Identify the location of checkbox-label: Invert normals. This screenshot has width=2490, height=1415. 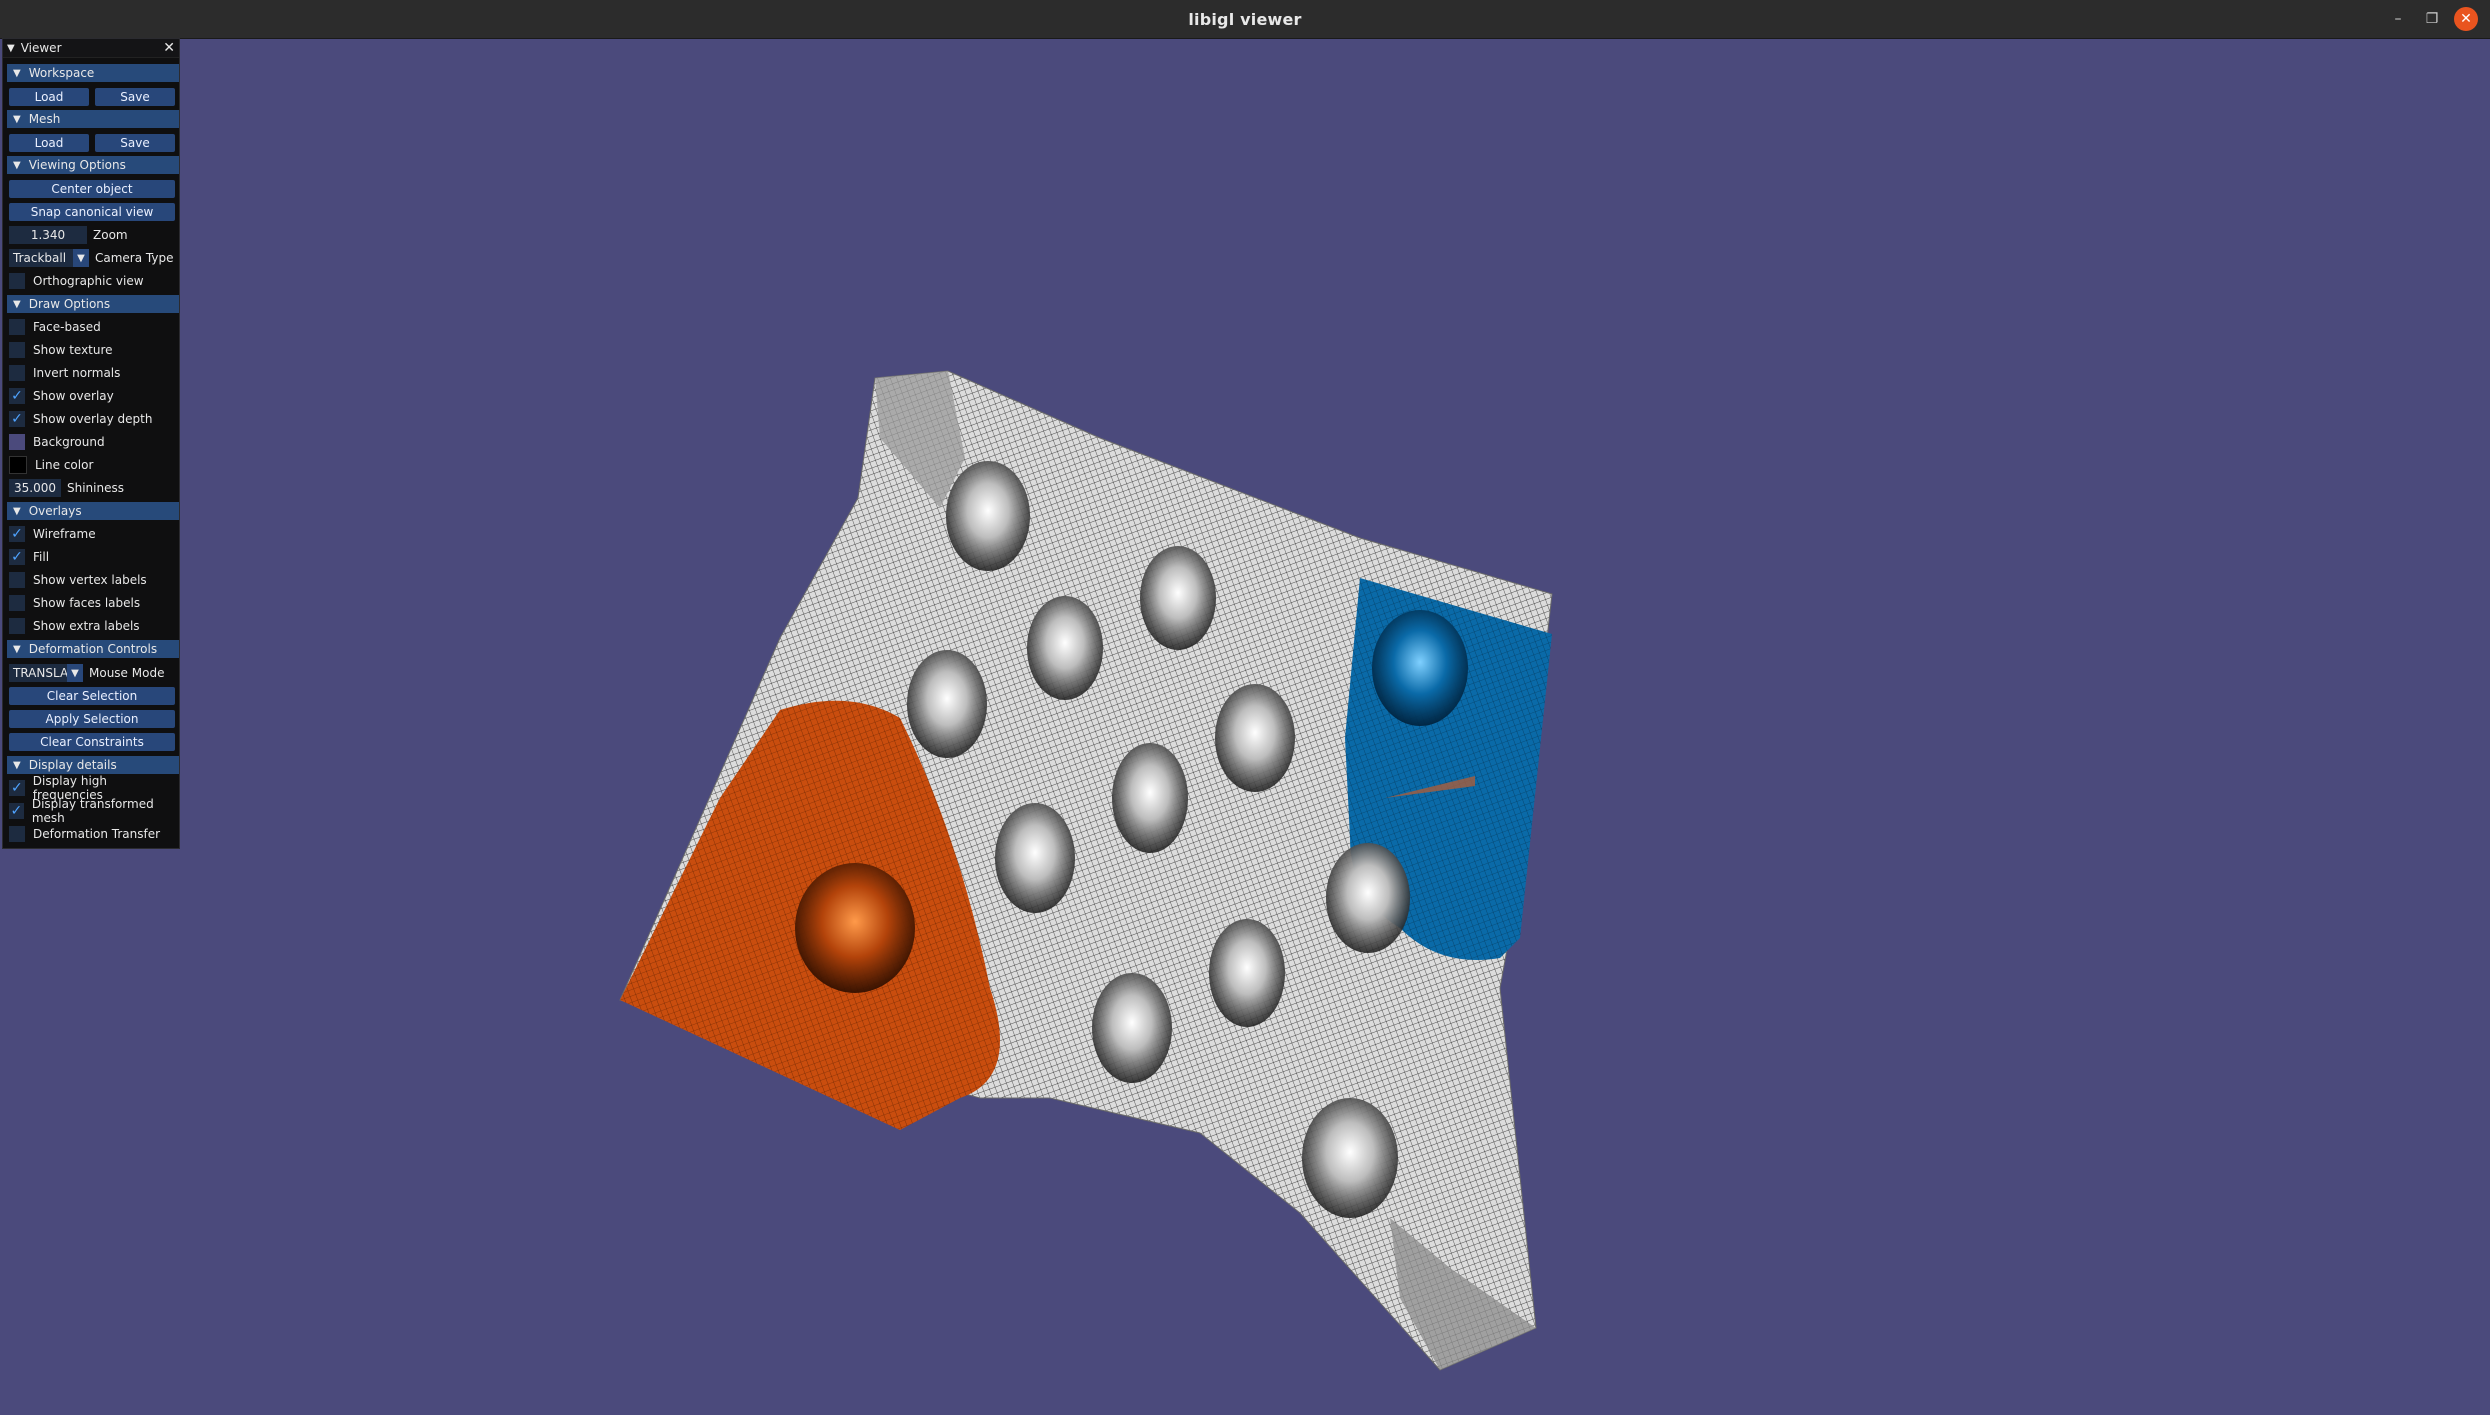
(77, 373).